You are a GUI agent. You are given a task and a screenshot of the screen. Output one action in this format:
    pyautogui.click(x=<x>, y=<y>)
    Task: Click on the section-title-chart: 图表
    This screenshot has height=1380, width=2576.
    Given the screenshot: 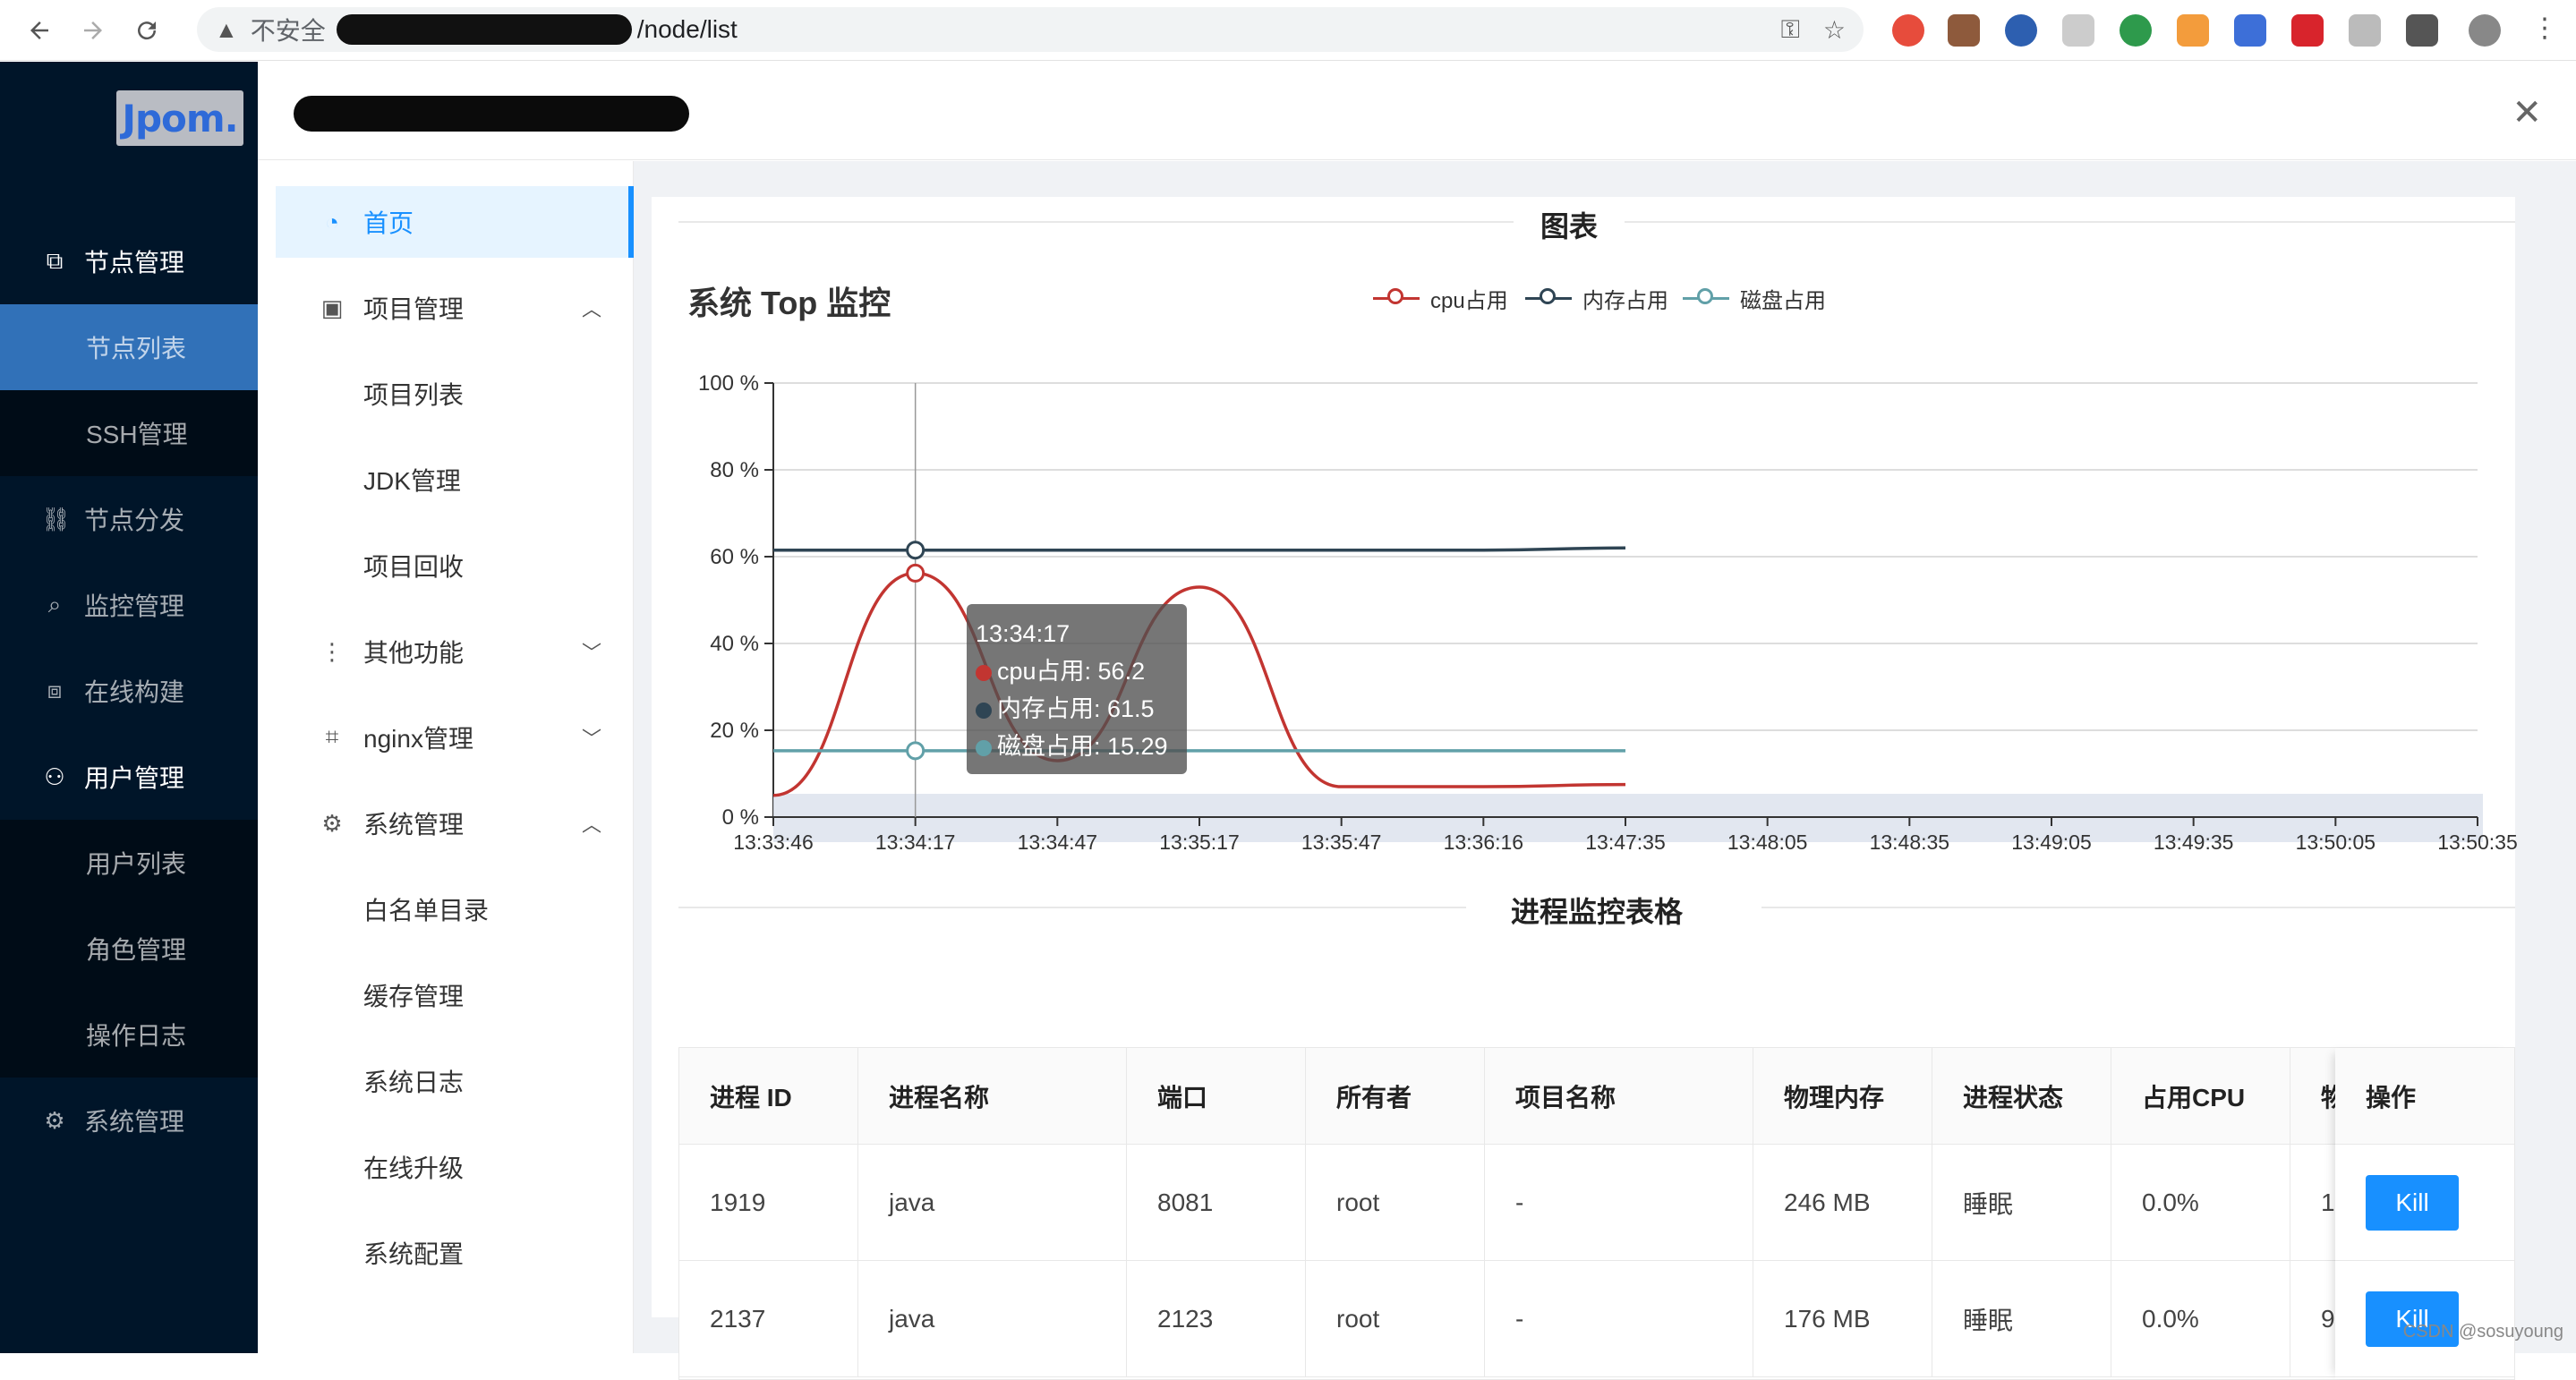 What is the action you would take?
    pyautogui.click(x=1569, y=224)
    